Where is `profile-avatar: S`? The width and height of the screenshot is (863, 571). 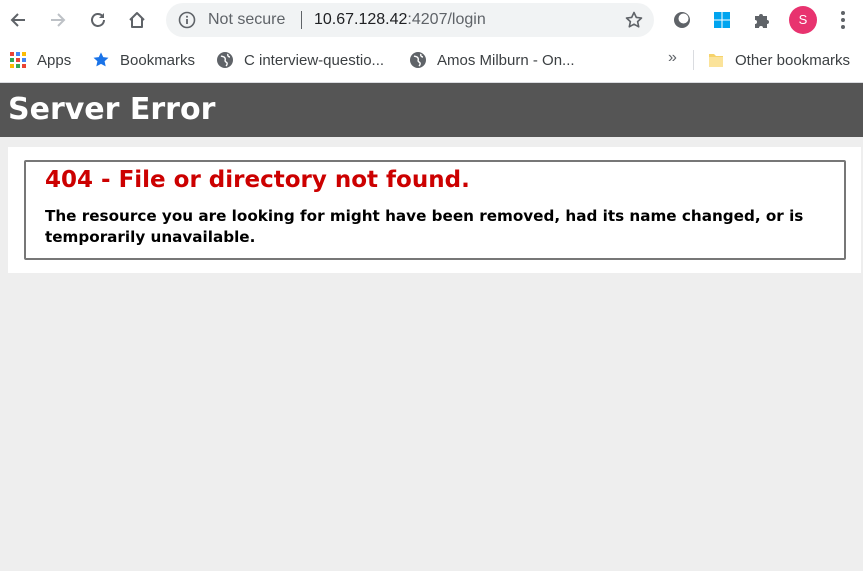 profile-avatar: S is located at coordinates (803, 20).